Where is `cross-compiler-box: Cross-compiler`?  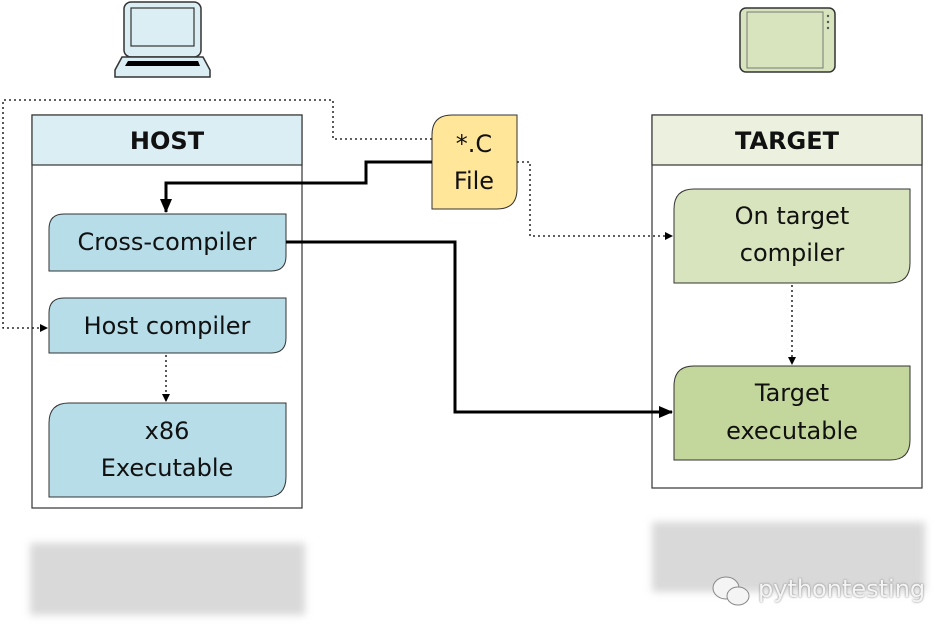
cross-compiler-box: Cross-compiler is located at coordinates (167, 242).